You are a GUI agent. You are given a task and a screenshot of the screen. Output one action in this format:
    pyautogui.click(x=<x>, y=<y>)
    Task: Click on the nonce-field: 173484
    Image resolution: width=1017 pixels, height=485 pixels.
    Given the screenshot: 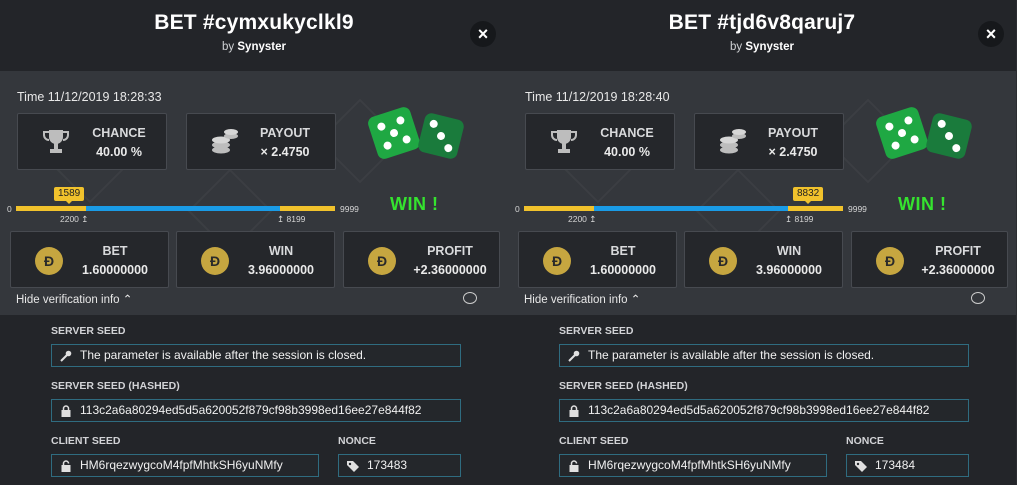 What is the action you would take?
    pyautogui.click(x=907, y=465)
    